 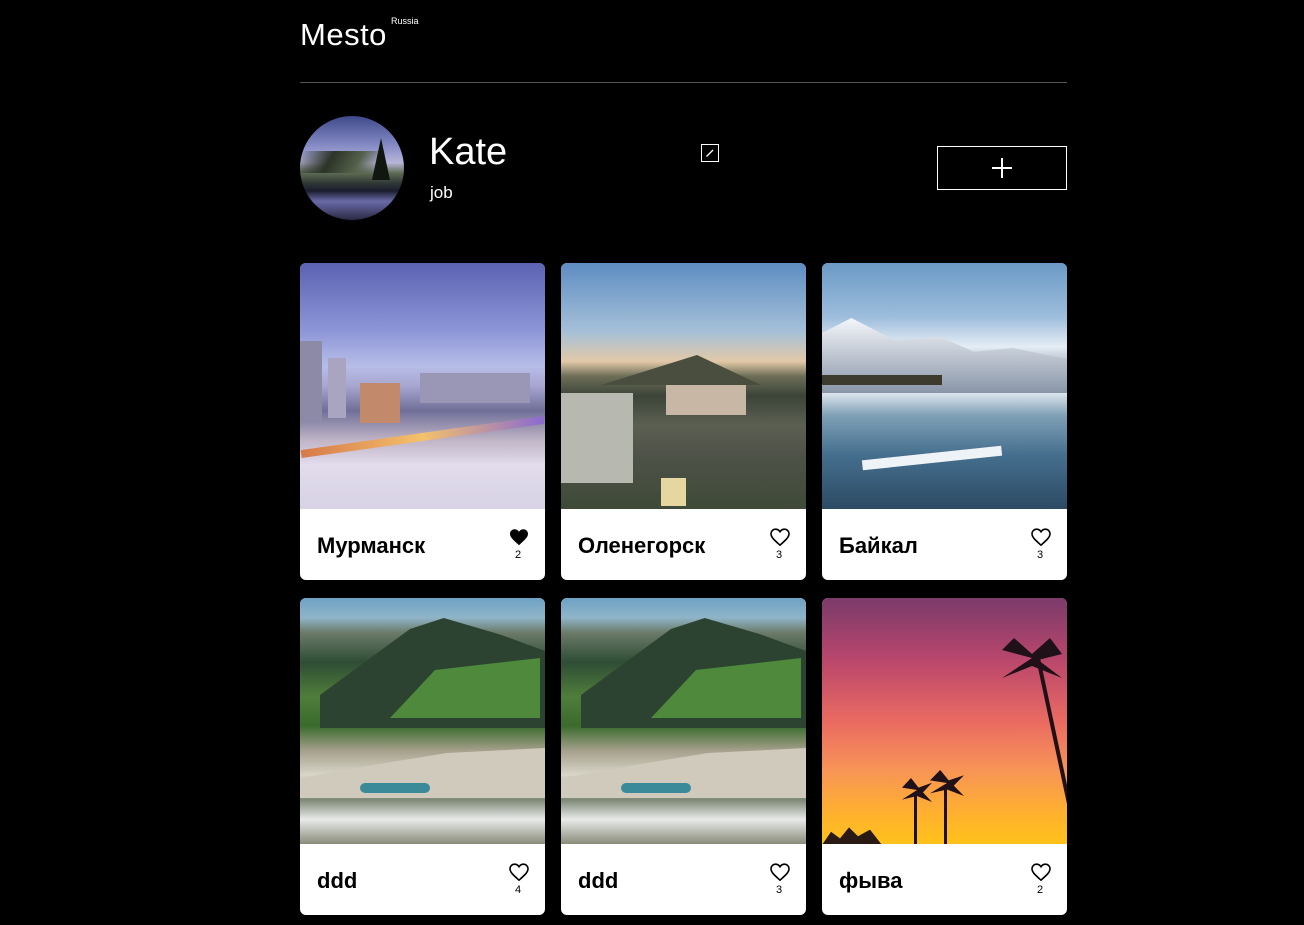 What do you see at coordinates (871, 880) in the screenshot?
I see `card-title: фыва` at bounding box center [871, 880].